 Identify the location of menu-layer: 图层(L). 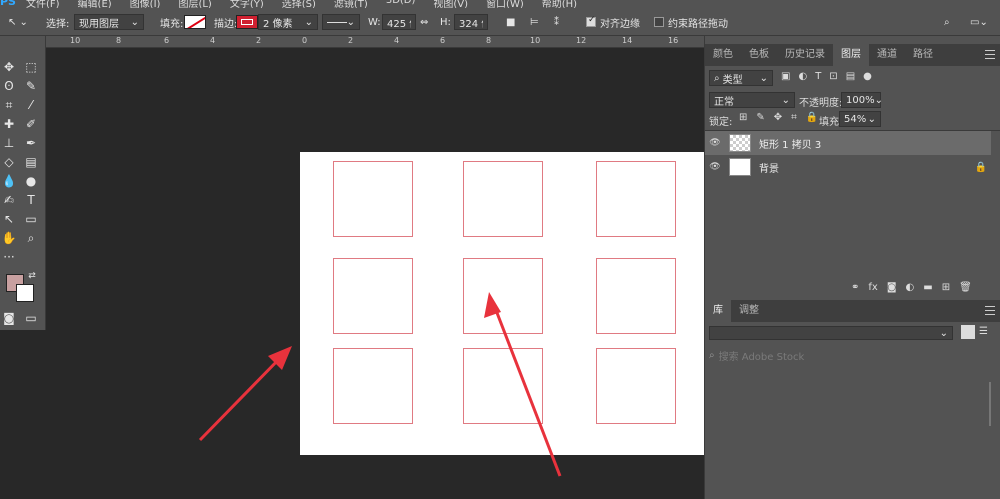
(194, 4).